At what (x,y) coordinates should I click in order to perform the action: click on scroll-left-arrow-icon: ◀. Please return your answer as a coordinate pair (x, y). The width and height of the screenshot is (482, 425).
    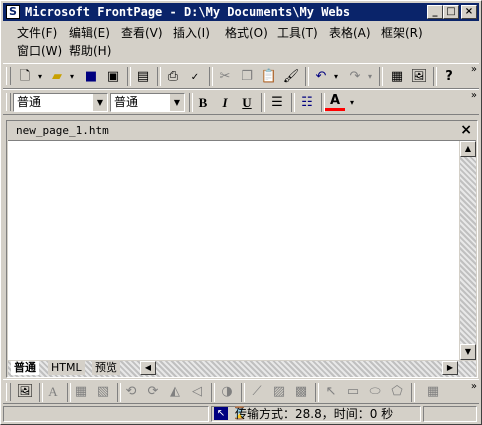
    Looking at the image, I should click on (148, 367).